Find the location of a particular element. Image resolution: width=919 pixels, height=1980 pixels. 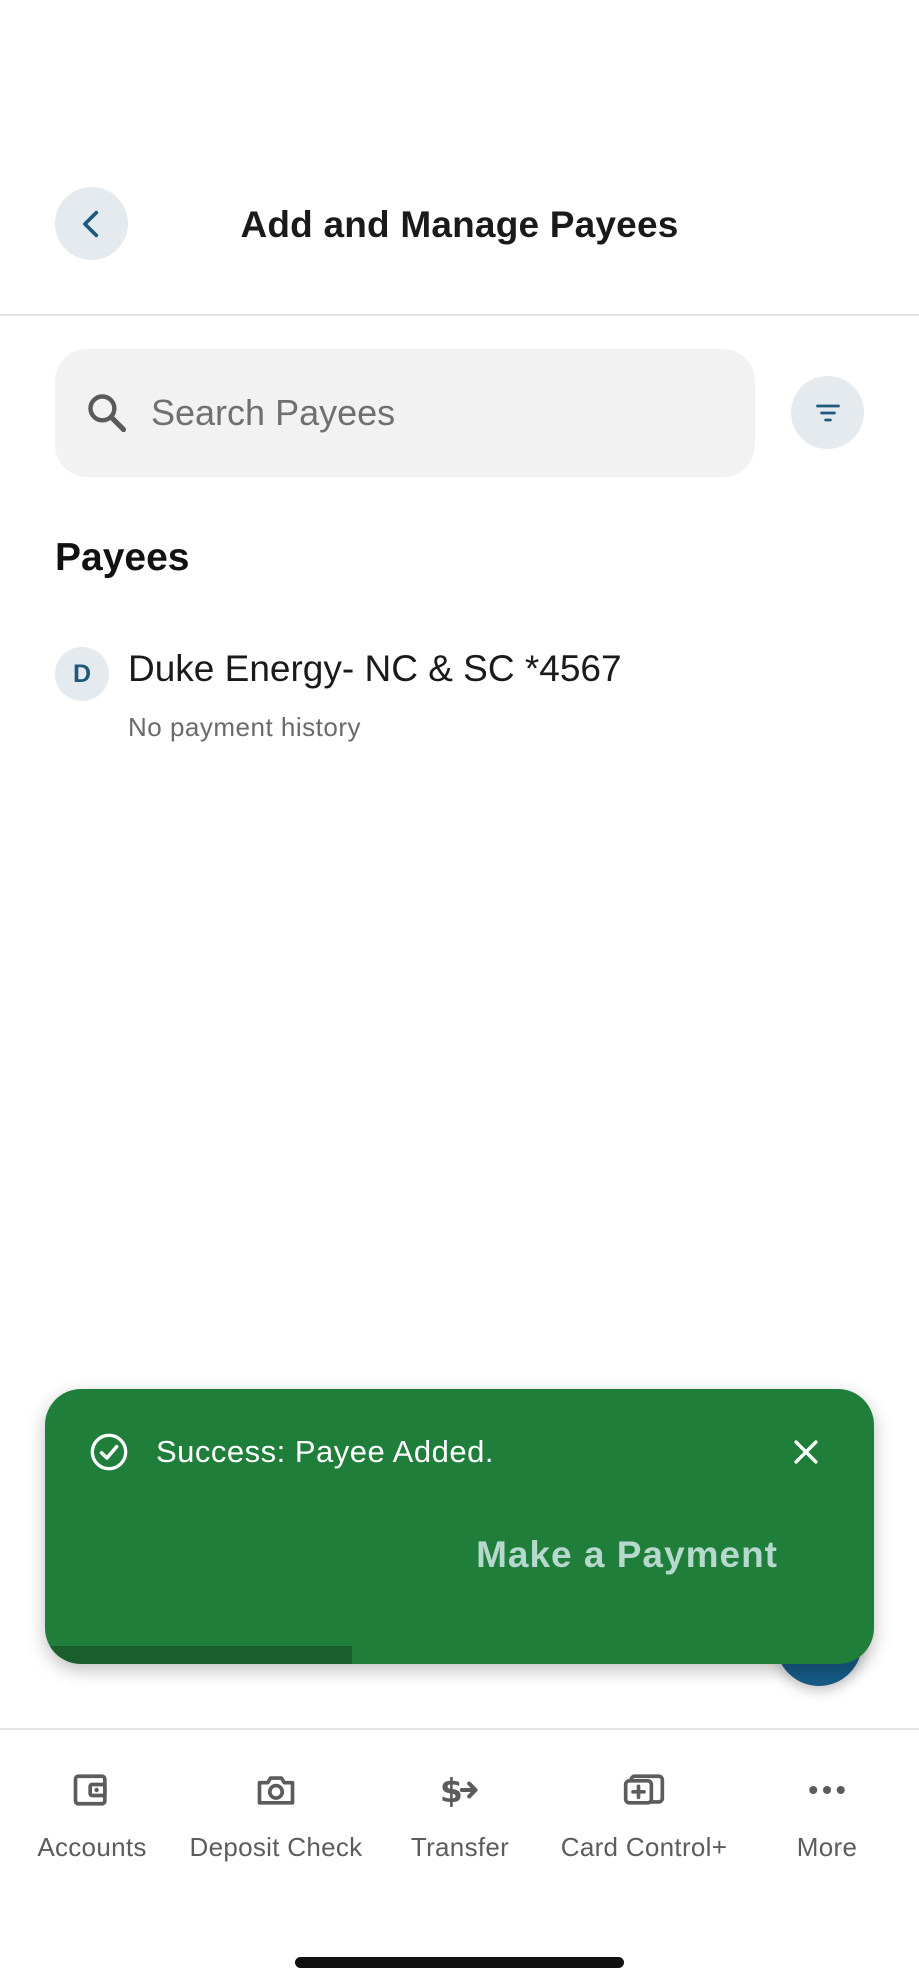

nav-transfer: $ Transfer is located at coordinates (460, 1815).